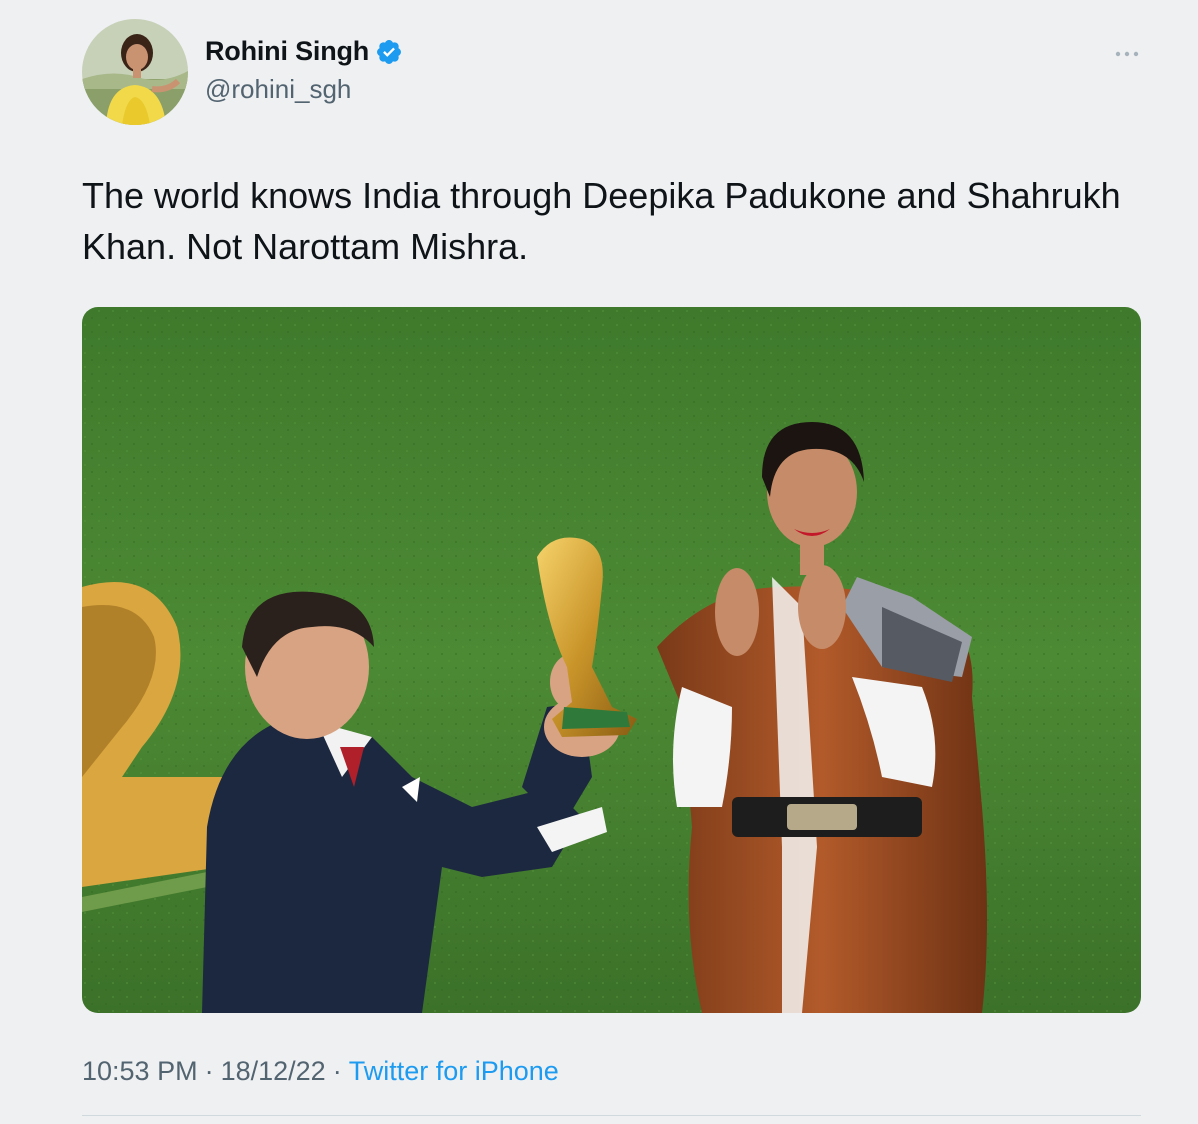 This screenshot has height=1124, width=1198. I want to click on author-name-row: Rohini Singh, so click(304, 51).